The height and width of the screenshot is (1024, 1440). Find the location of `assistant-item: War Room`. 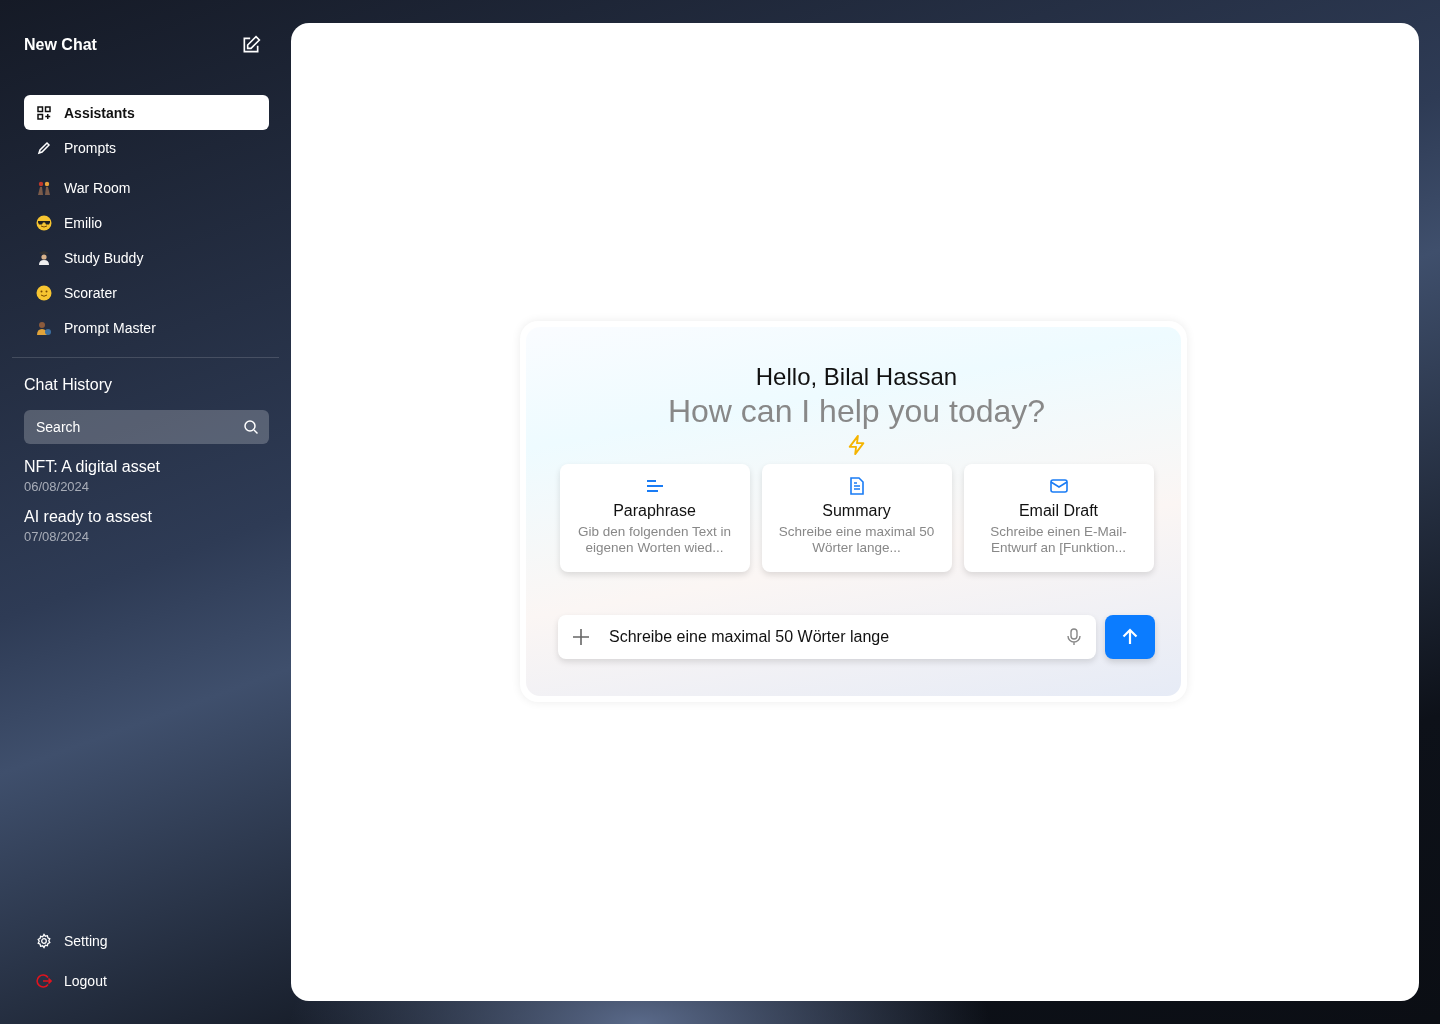

assistant-item: War Room is located at coordinates (146, 187).